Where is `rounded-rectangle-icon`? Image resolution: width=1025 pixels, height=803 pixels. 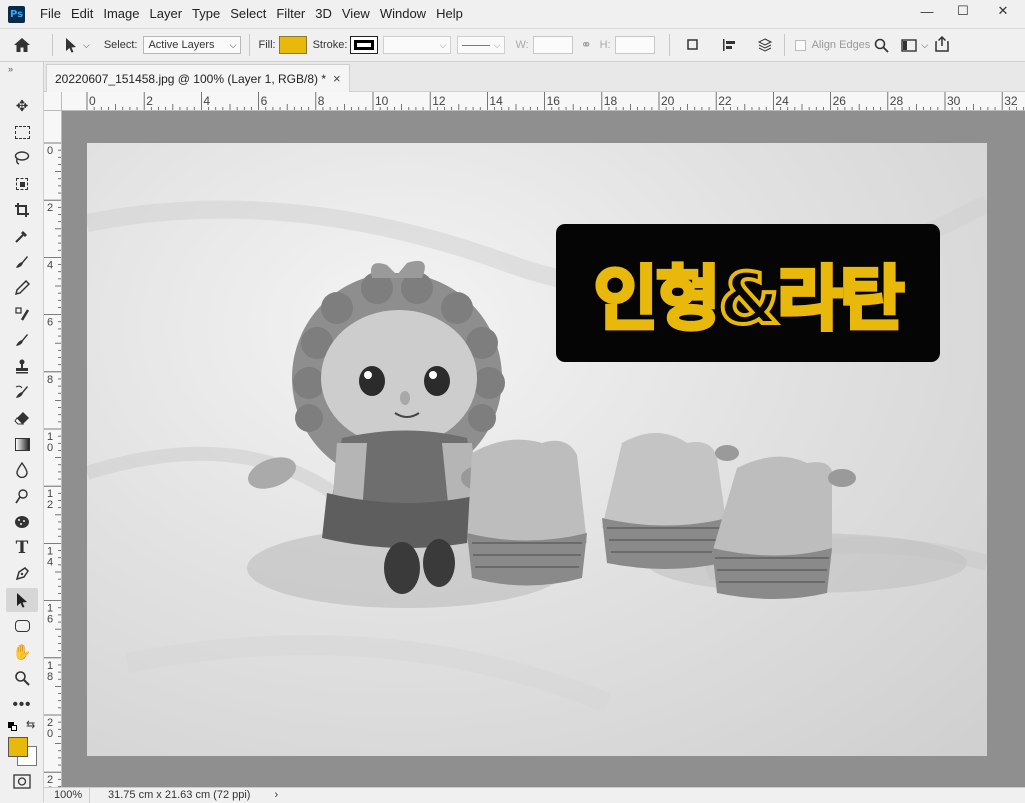
rounded-rectangle-icon is located at coordinates (22, 626).